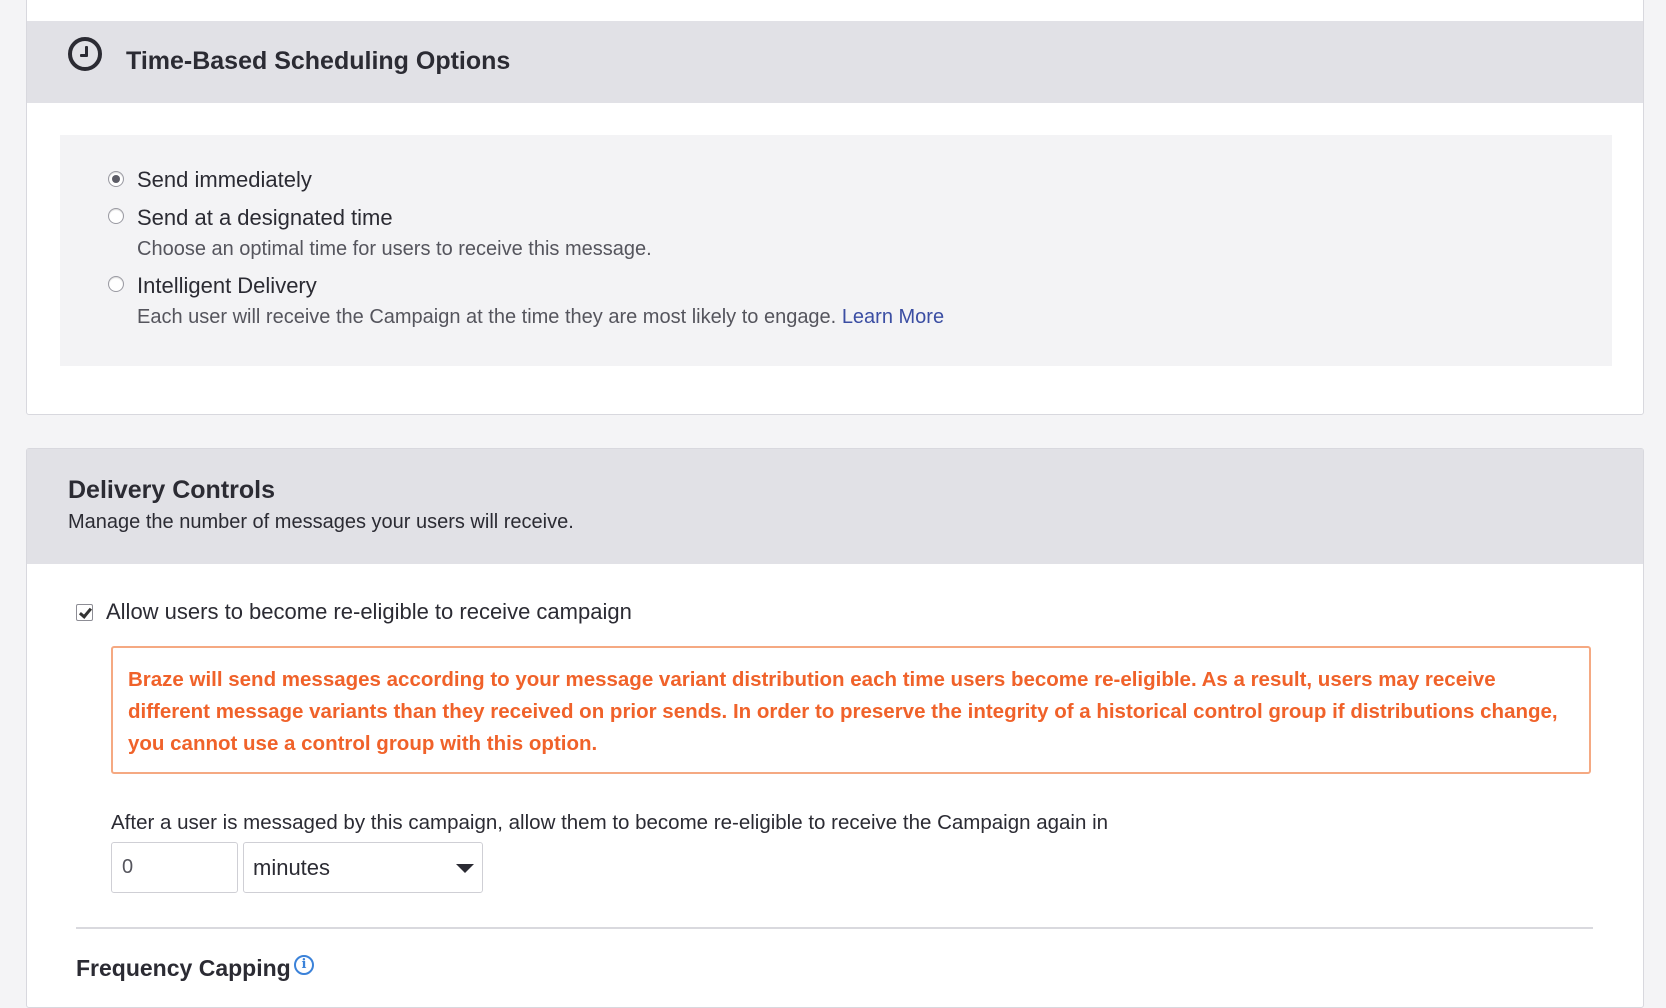  What do you see at coordinates (116, 179) in the screenshot?
I see `radio-send-immediately` at bounding box center [116, 179].